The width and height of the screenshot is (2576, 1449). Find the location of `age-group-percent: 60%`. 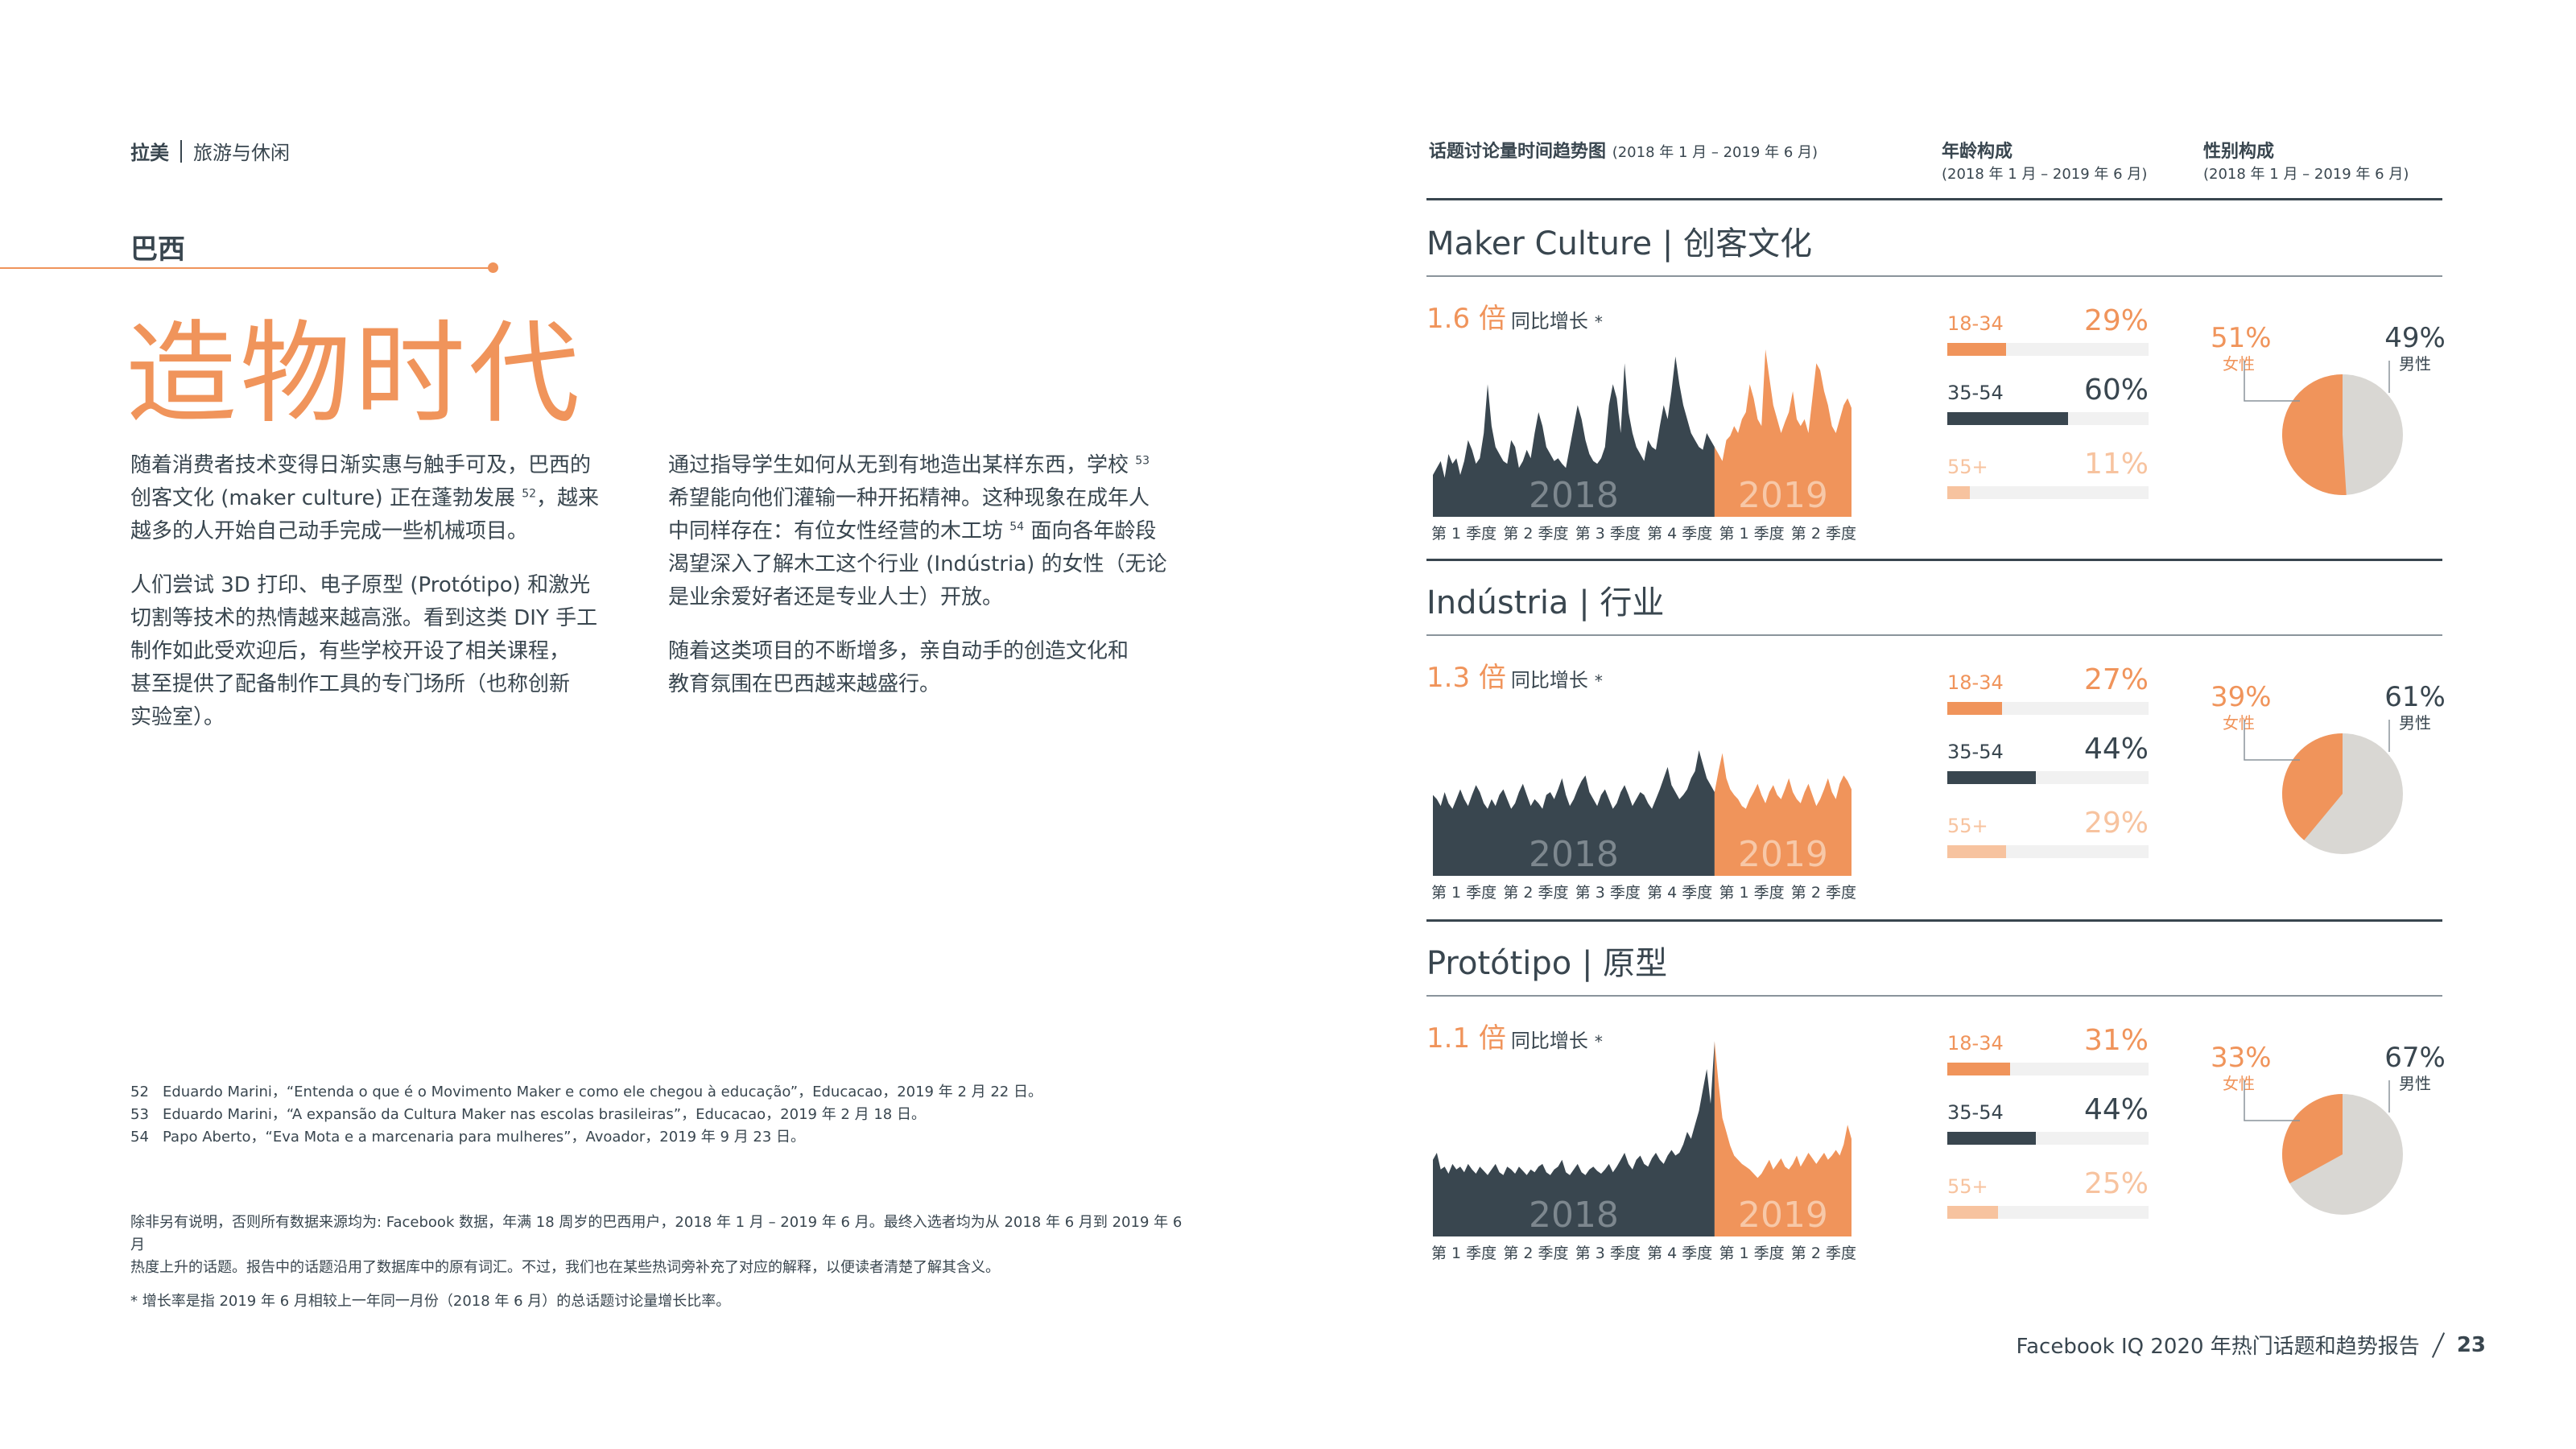

age-group-percent: 60% is located at coordinates (2116, 390).